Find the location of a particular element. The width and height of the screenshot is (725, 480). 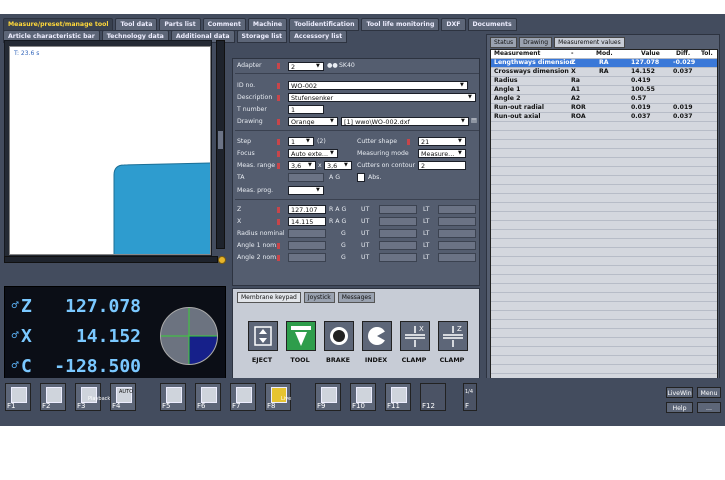

f6-key: F6 is located at coordinates (208, 397).